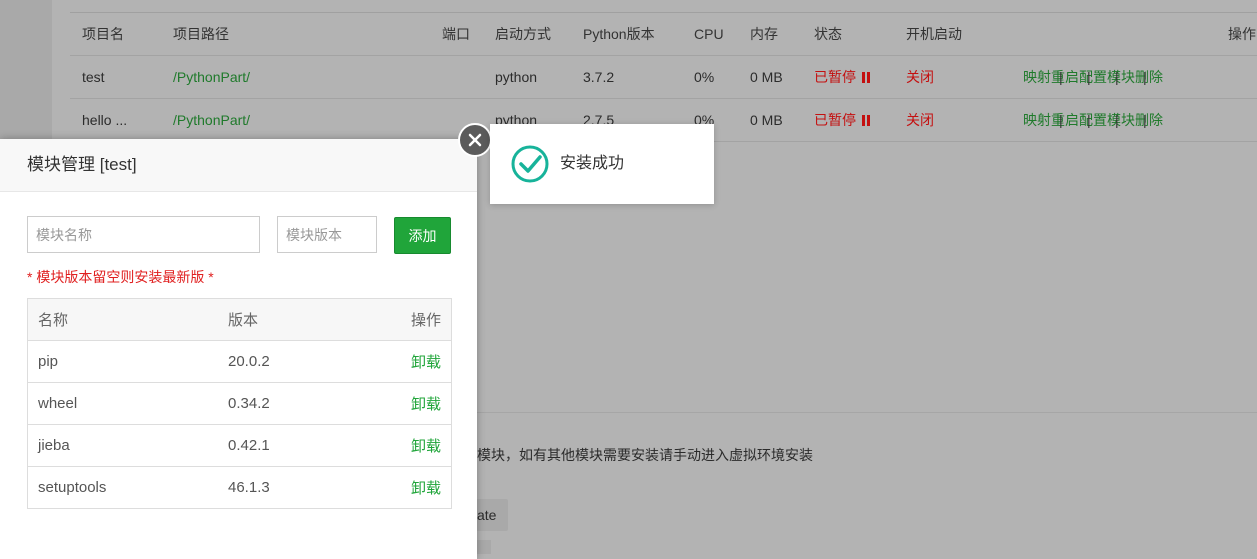  I want to click on module-name: setuptools, so click(122, 487).